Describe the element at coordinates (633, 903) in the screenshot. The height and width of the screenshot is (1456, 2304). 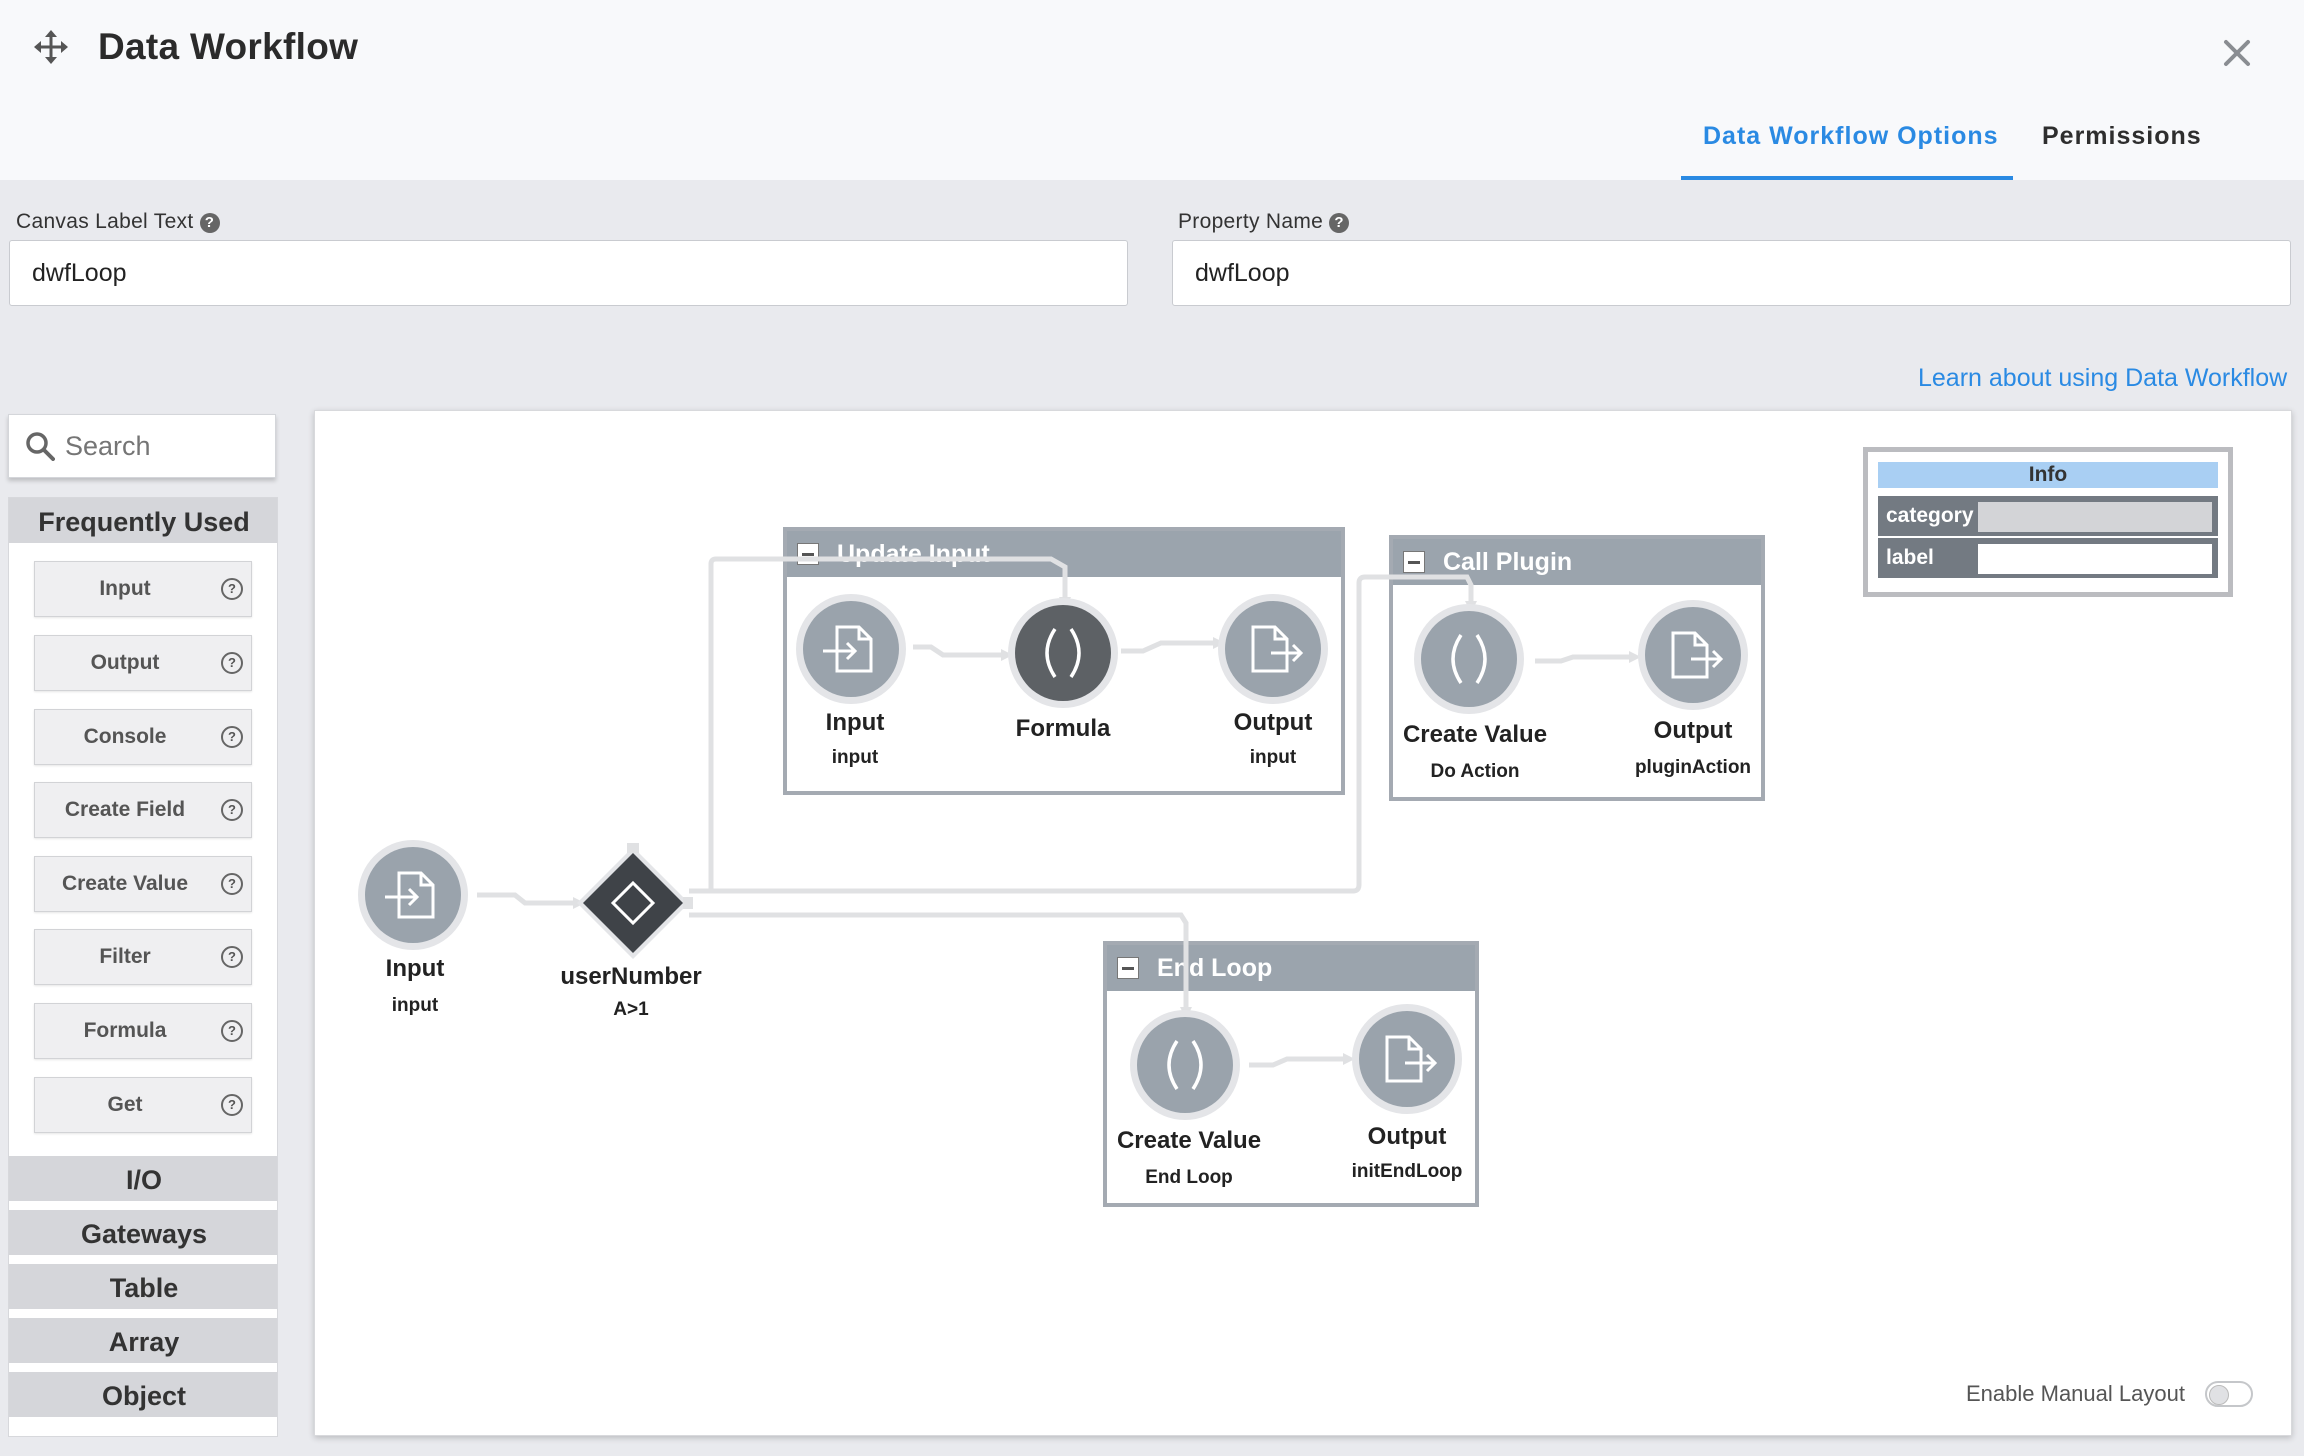
I see `node-gateway` at that location.